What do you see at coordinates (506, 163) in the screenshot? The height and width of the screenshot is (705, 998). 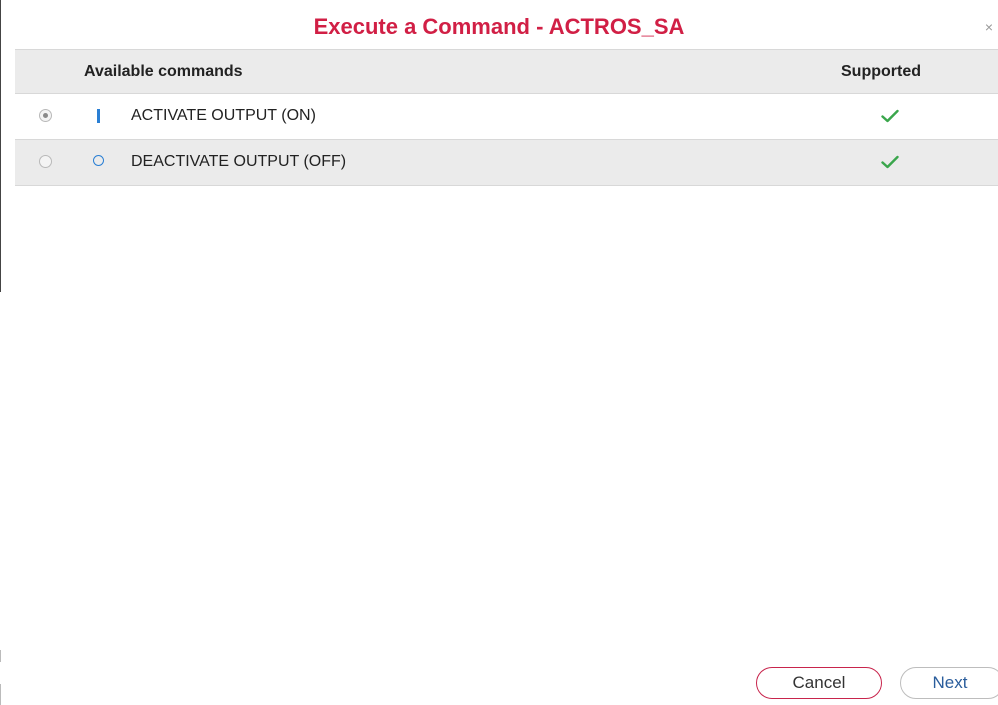 I see `command-row-deactivate-output: DEACTIVATE OUTPUT (OFF)` at bounding box center [506, 163].